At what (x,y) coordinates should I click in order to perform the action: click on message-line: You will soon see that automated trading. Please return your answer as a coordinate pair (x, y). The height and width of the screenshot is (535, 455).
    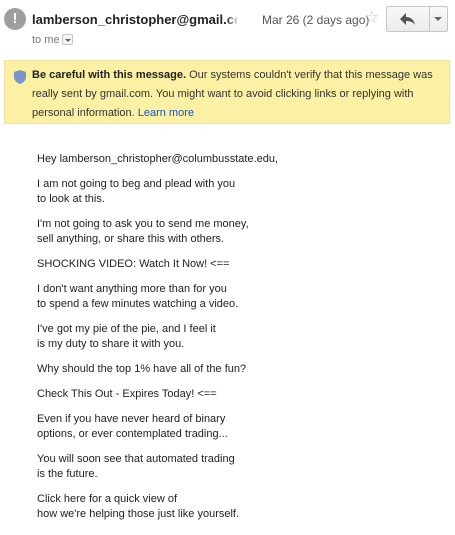
    Looking at the image, I should click on (136, 459).